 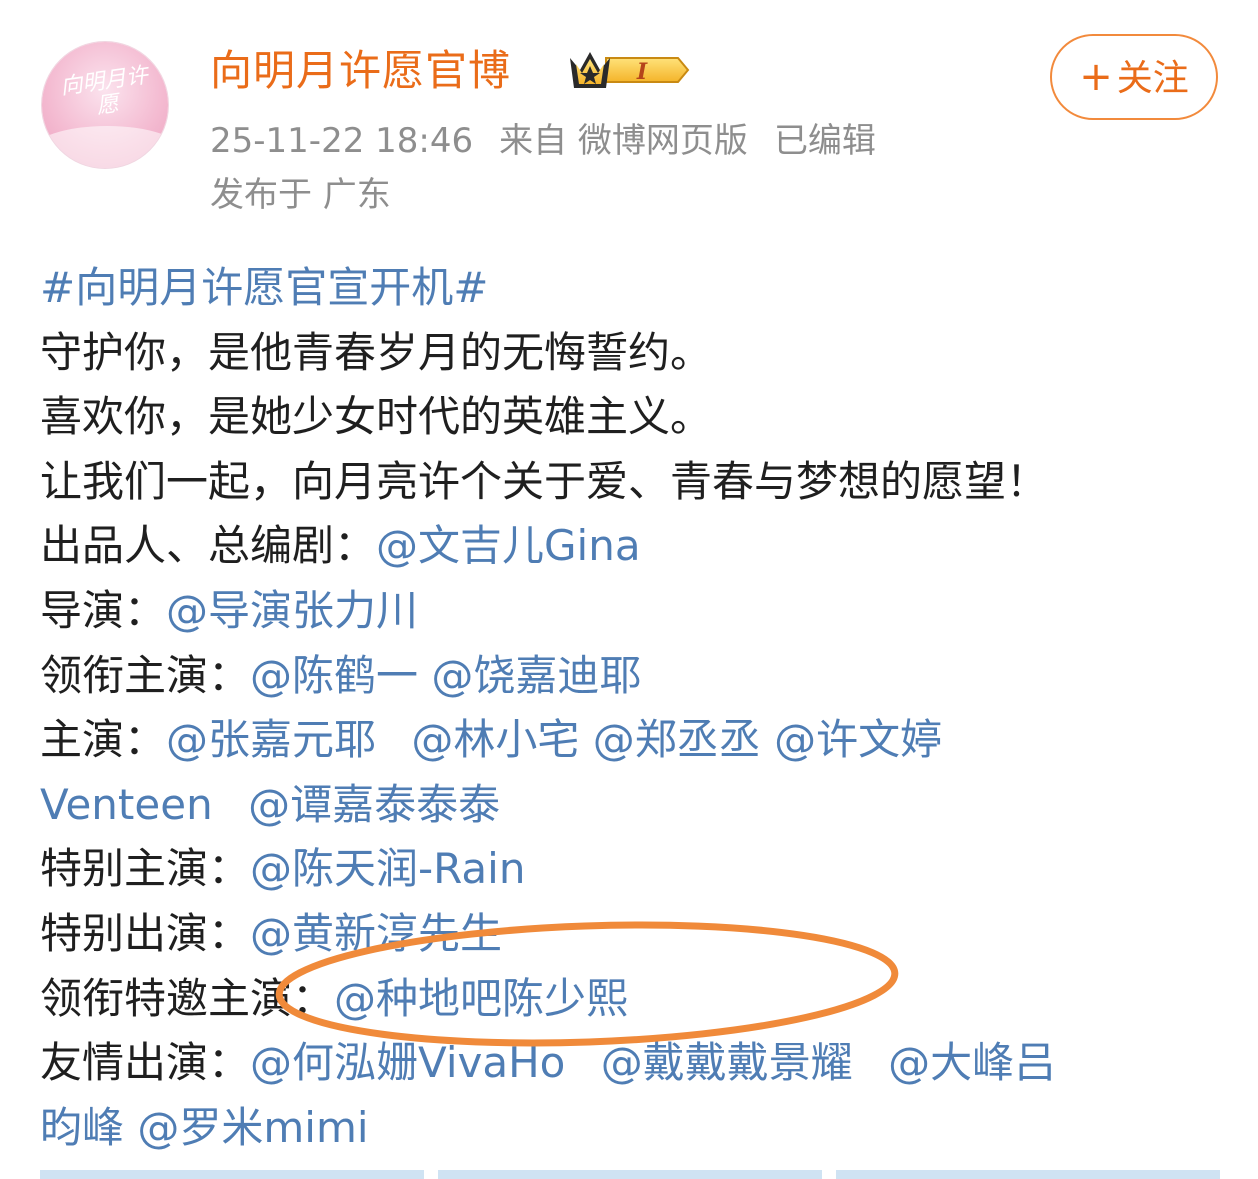 What do you see at coordinates (623, 141) in the screenshot?
I see `post-source: 来自 微博网页版` at bounding box center [623, 141].